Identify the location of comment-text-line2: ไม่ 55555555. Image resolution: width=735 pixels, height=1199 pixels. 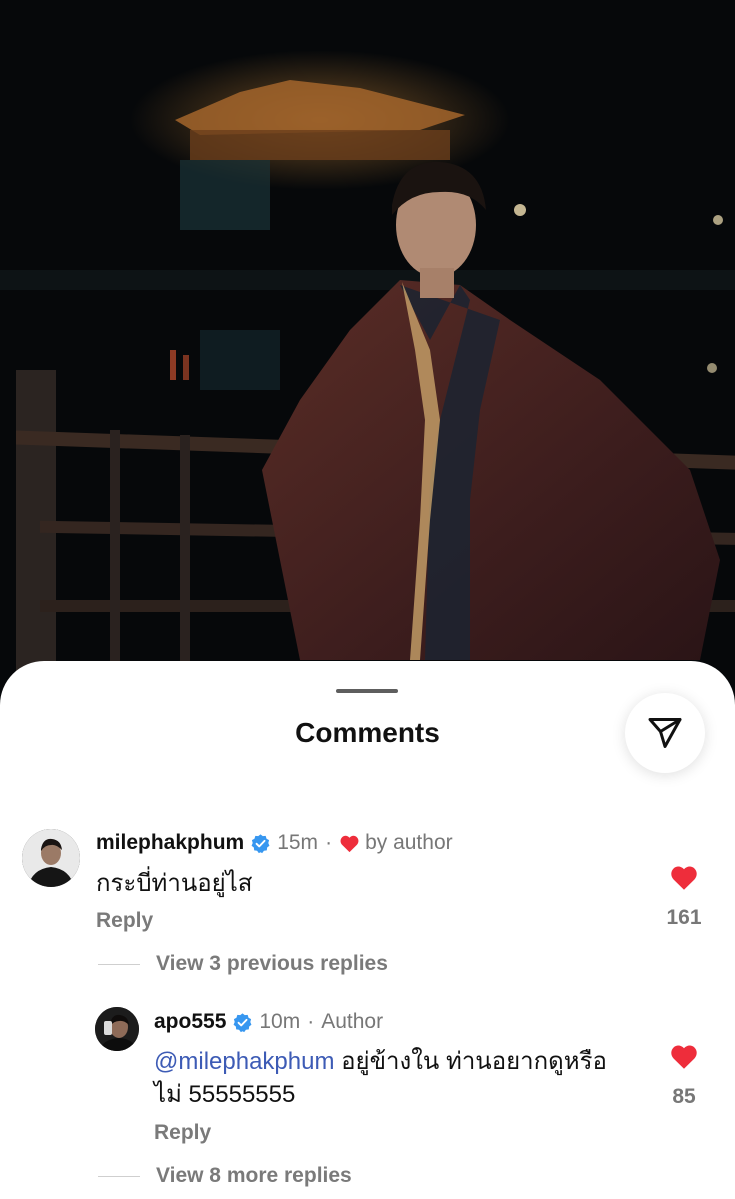
(225, 1094).